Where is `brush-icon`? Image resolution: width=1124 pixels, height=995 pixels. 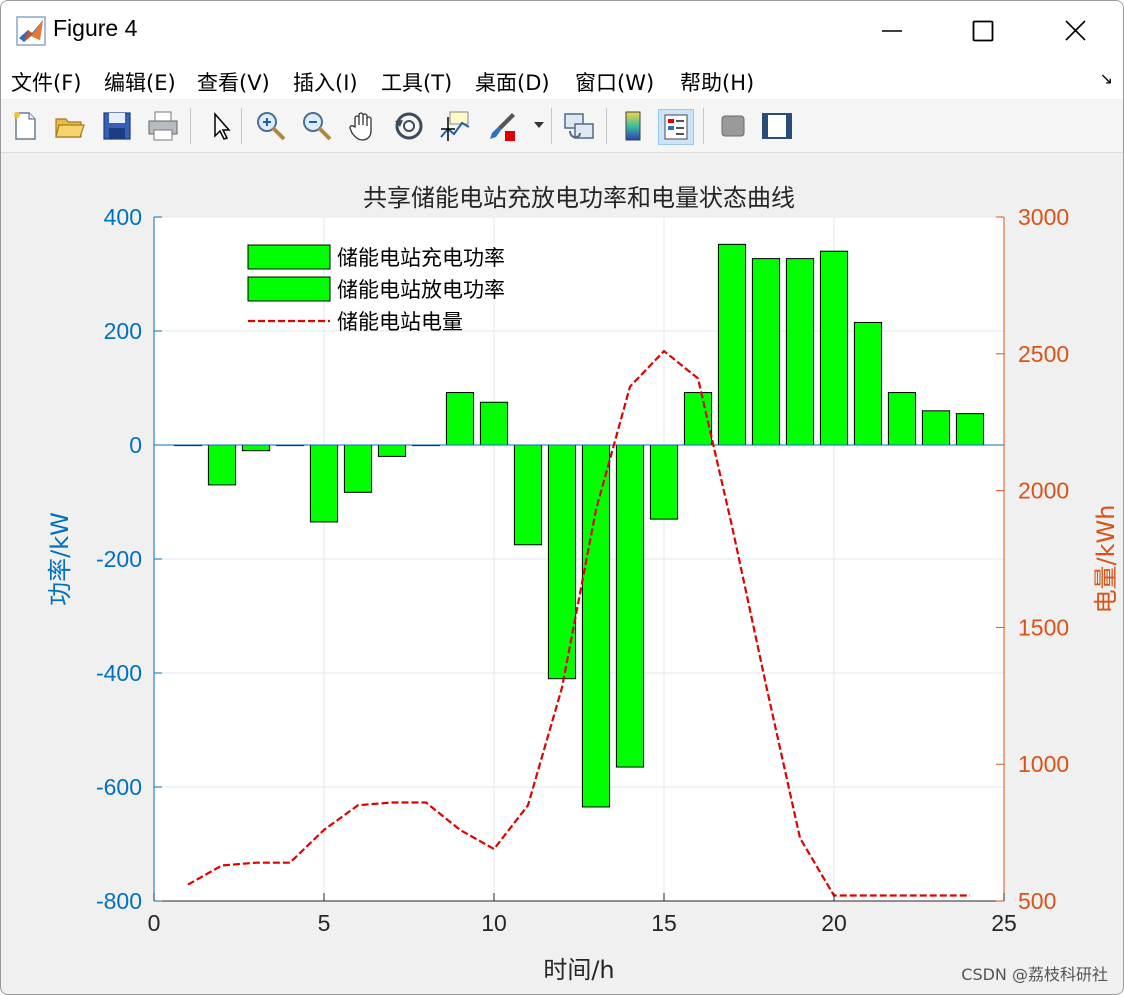 brush-icon is located at coordinates (502, 126).